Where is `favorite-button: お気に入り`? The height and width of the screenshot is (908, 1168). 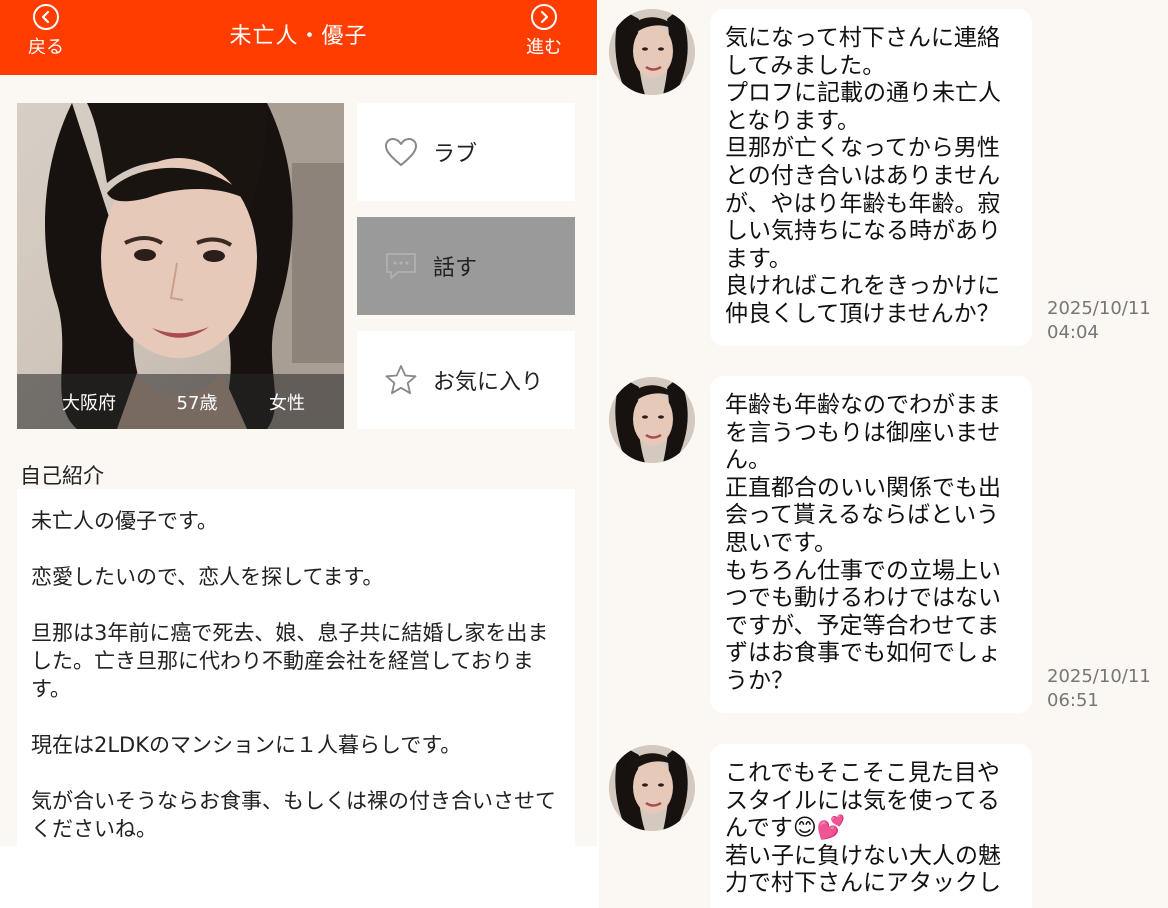
favorite-button: お気に入り is located at coordinates (466, 380).